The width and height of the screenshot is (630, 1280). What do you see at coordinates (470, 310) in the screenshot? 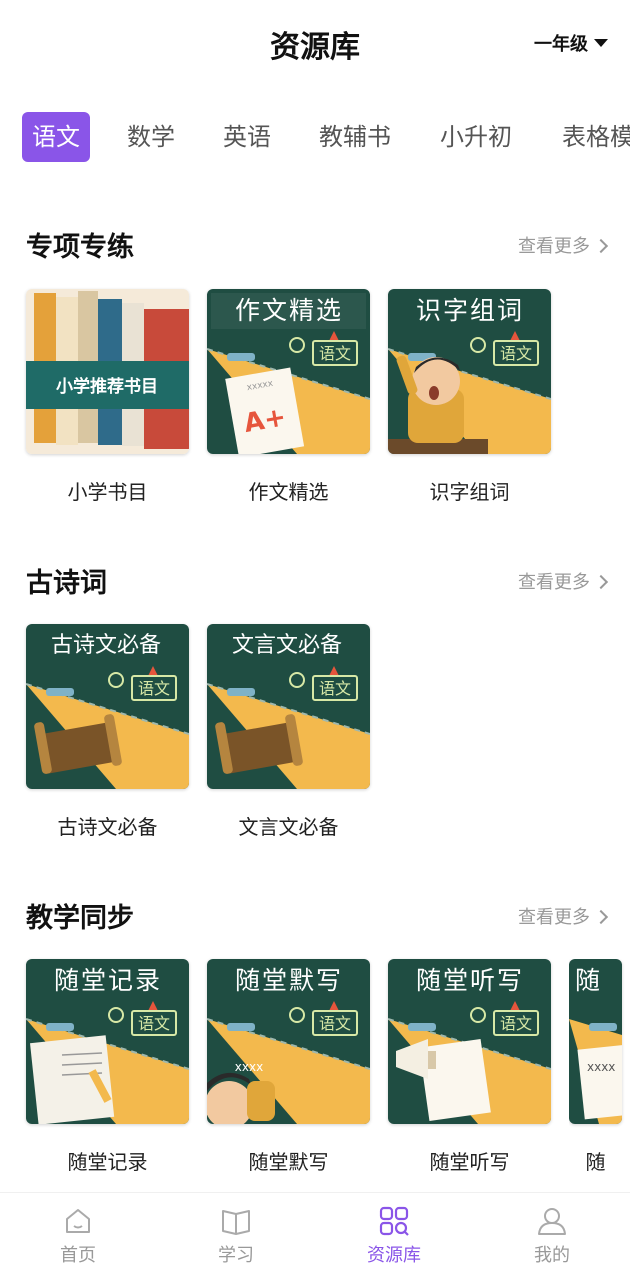
I see `cover-title: 识字组词` at bounding box center [470, 310].